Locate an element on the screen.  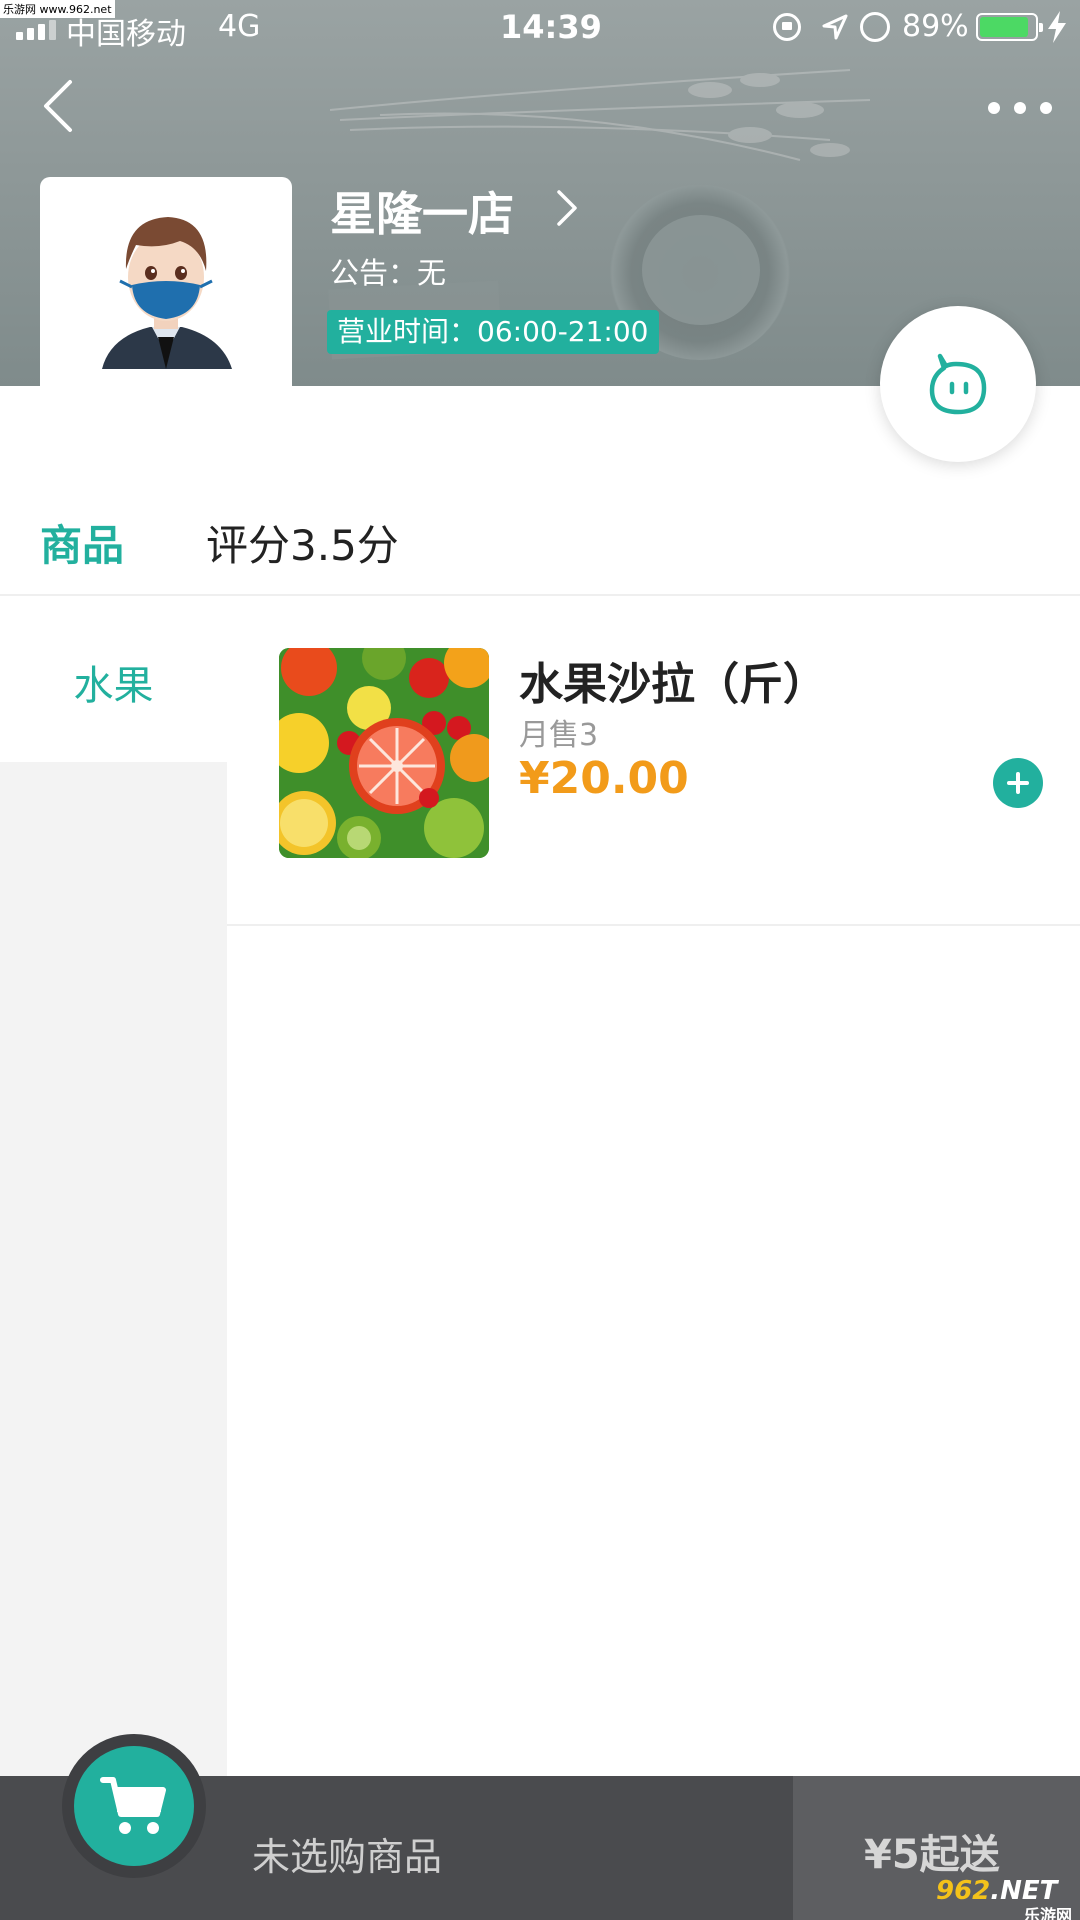
avatar-illustration is located at coordinates (167, 293).